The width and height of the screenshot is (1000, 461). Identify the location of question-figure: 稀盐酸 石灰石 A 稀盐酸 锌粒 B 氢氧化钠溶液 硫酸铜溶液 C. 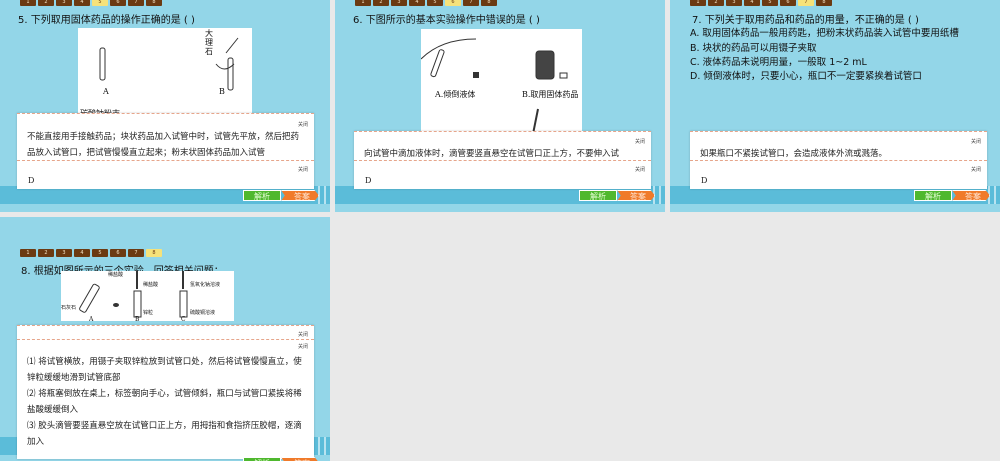
(147, 297).